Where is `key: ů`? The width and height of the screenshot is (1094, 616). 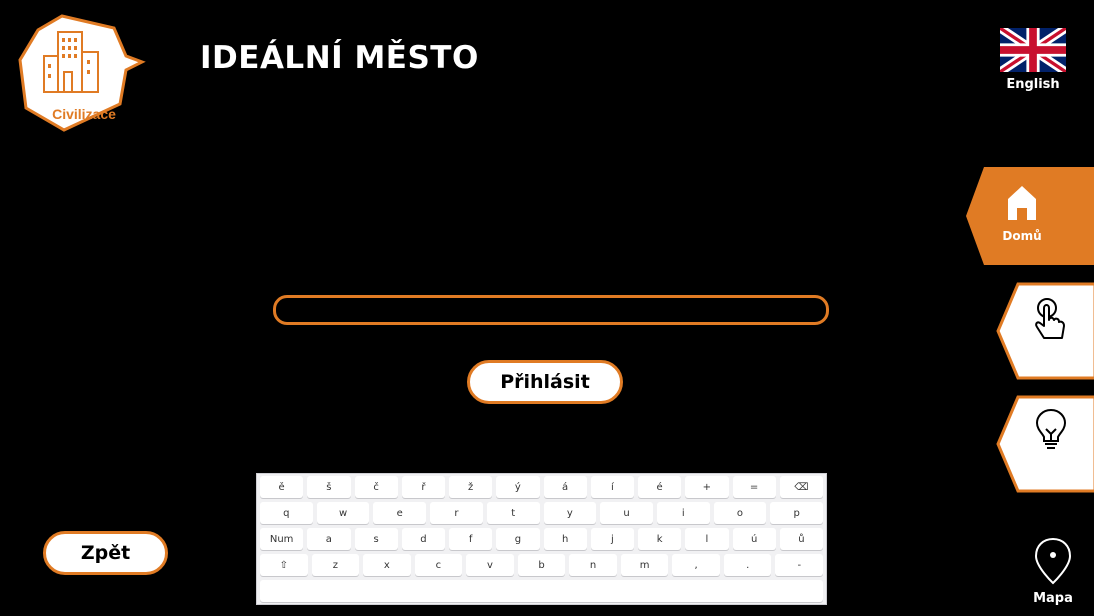
key: ů is located at coordinates (801, 539).